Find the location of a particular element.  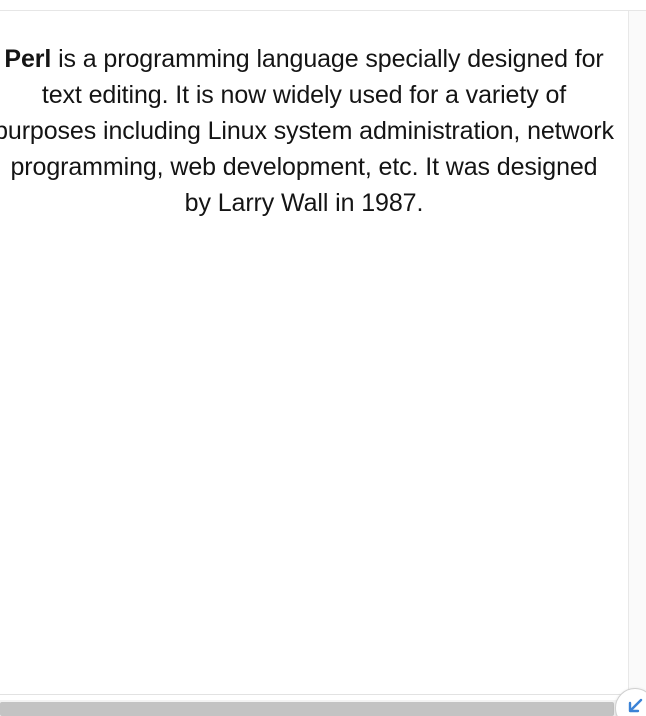

undo-arrow-icon is located at coordinates (635, 705).